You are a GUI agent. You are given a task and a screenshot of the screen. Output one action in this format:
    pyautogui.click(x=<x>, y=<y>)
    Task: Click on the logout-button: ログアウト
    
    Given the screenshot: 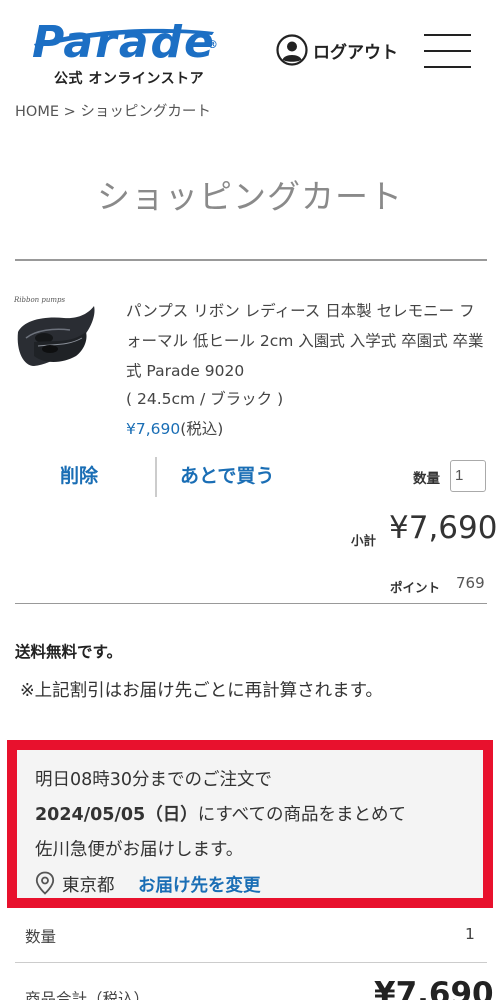 What is the action you would take?
    pyautogui.click(x=337, y=50)
    